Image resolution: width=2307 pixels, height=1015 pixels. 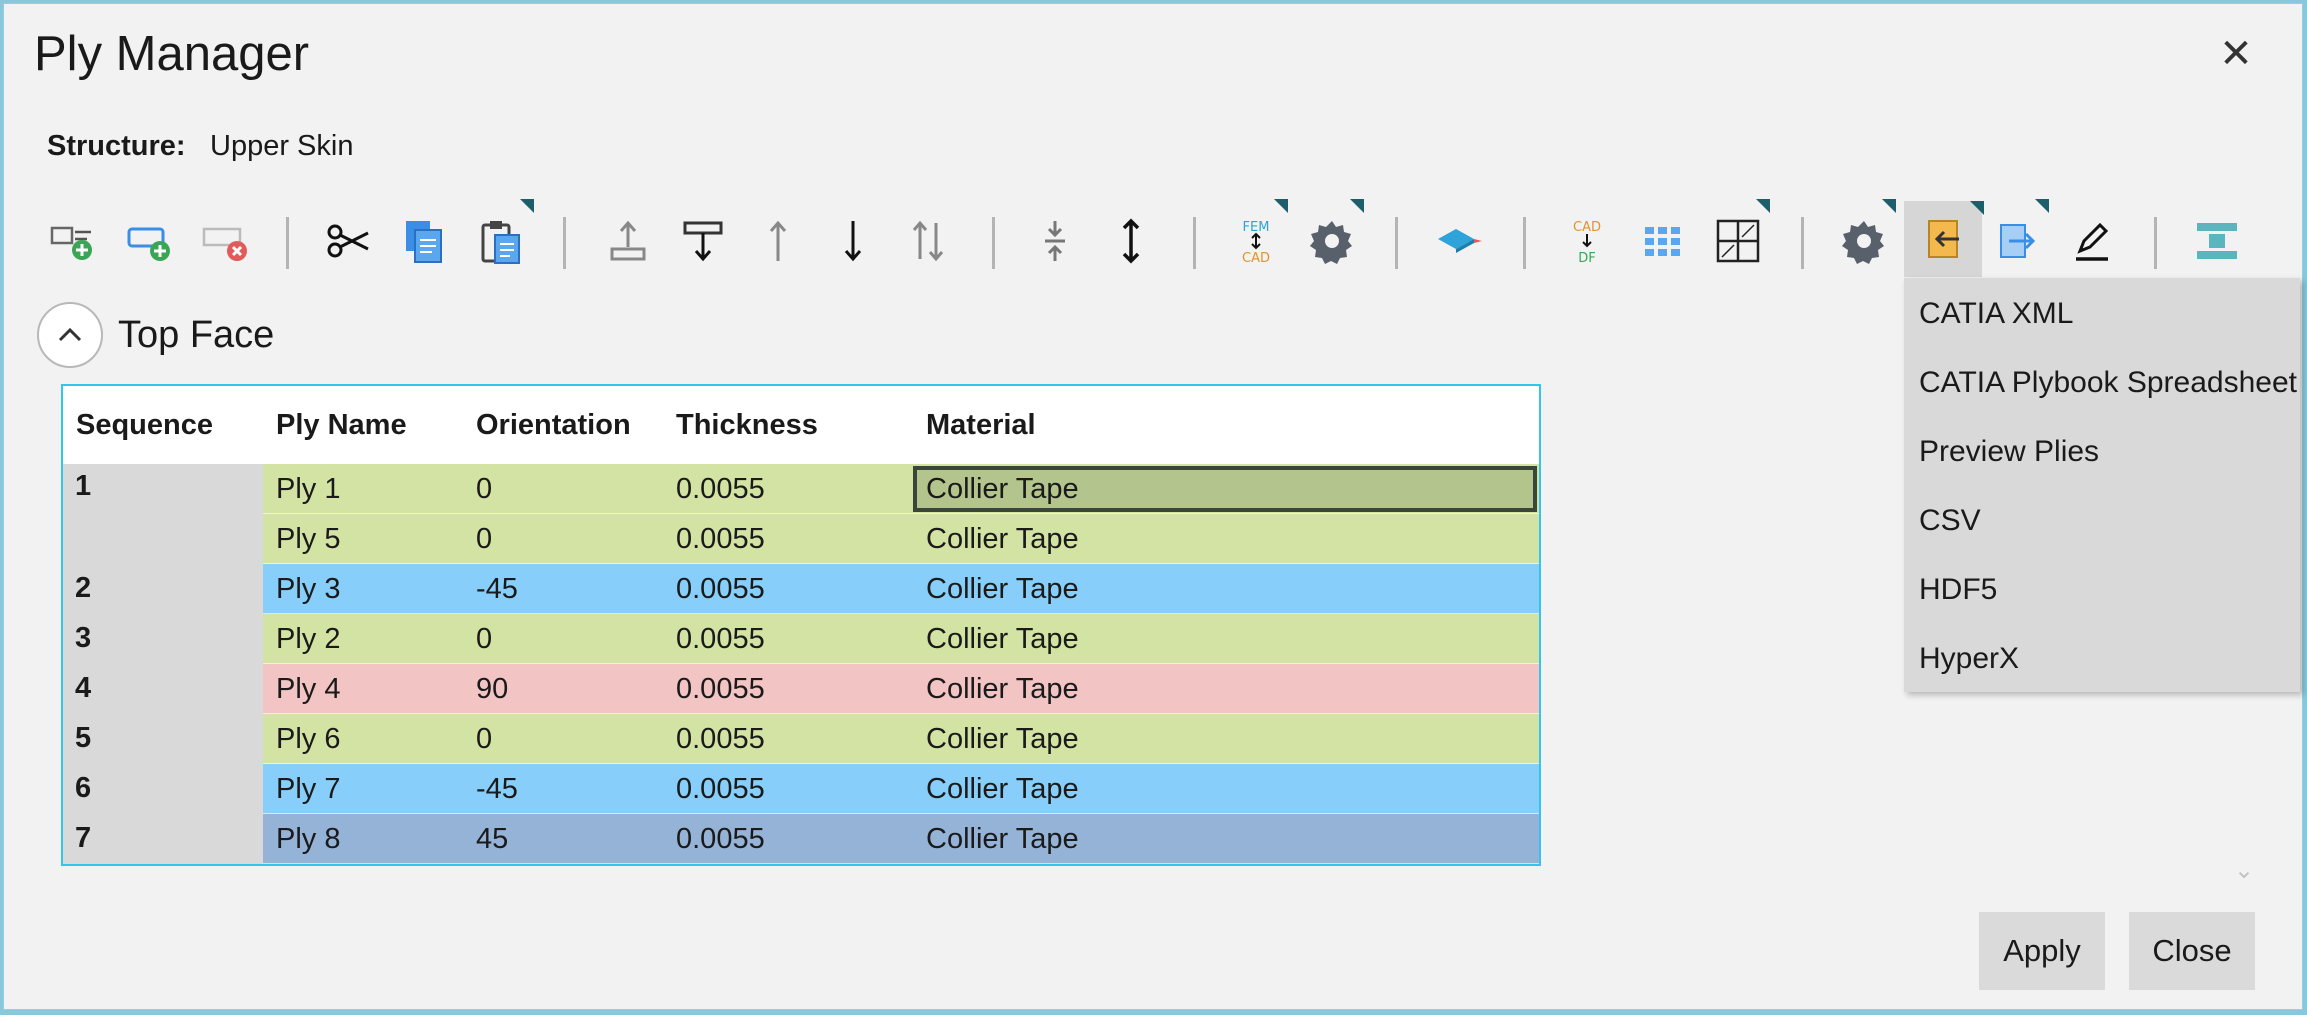 I want to click on ply-name-cell: Ply 7, so click(x=308, y=788).